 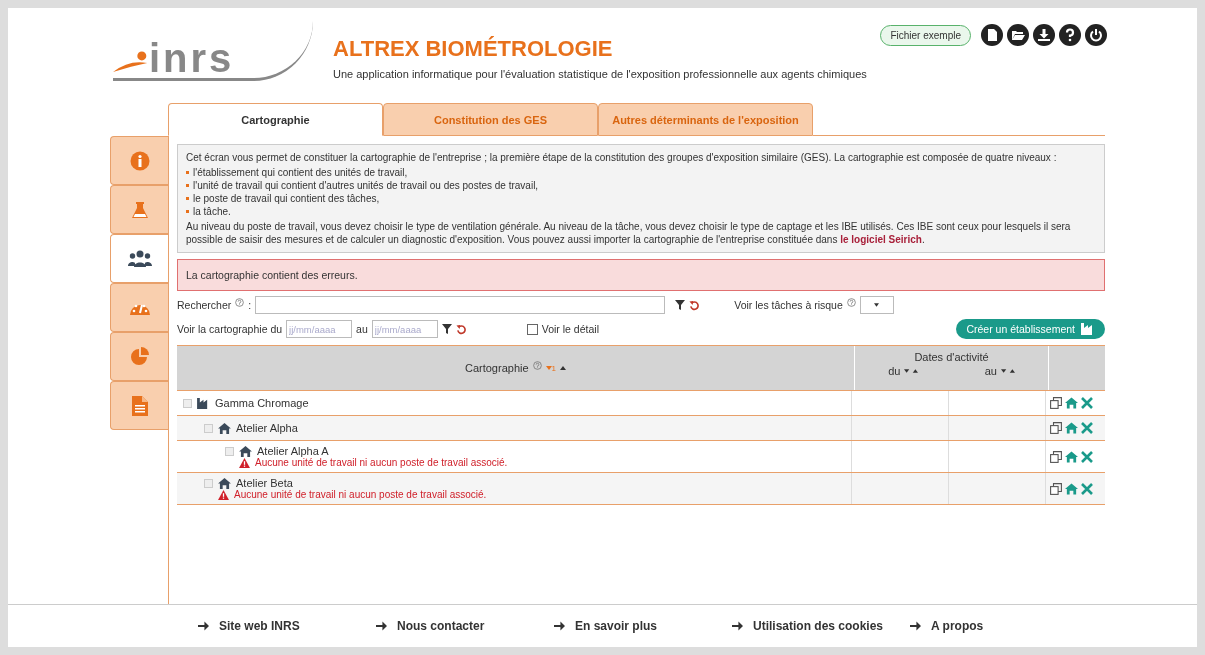 What do you see at coordinates (213, 50) in the screenshot?
I see `logo: inrs` at bounding box center [213, 50].